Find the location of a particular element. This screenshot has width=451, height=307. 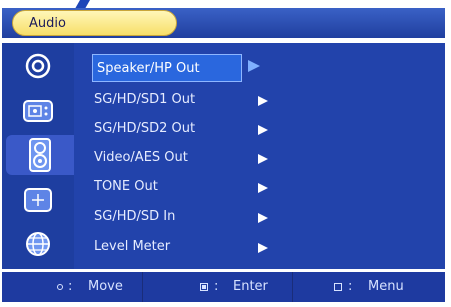

menu-item-label: Video/AES Out is located at coordinates (141, 157).